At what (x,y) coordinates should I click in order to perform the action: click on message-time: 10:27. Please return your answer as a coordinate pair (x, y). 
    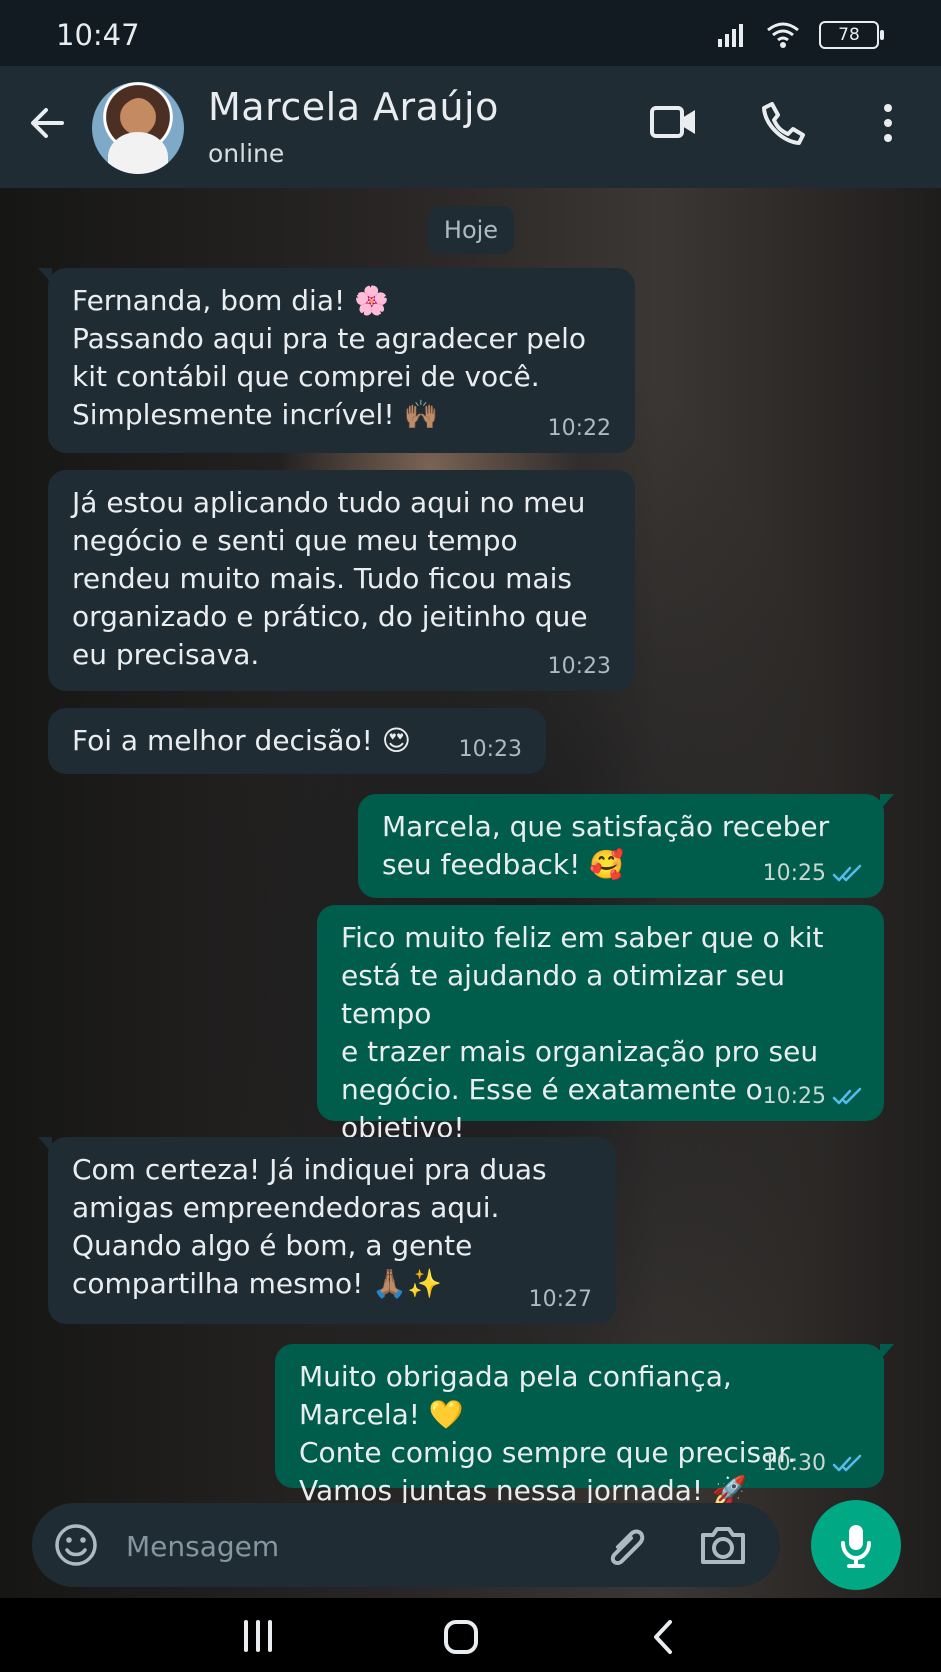
    Looking at the image, I should click on (560, 1299).